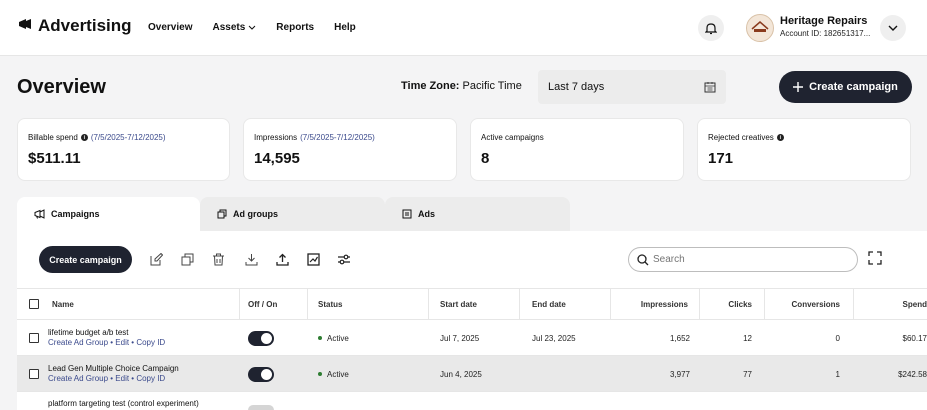 The image size is (927, 410). What do you see at coordinates (914, 338) in the screenshot?
I see `spend-cell: $60.17` at bounding box center [914, 338].